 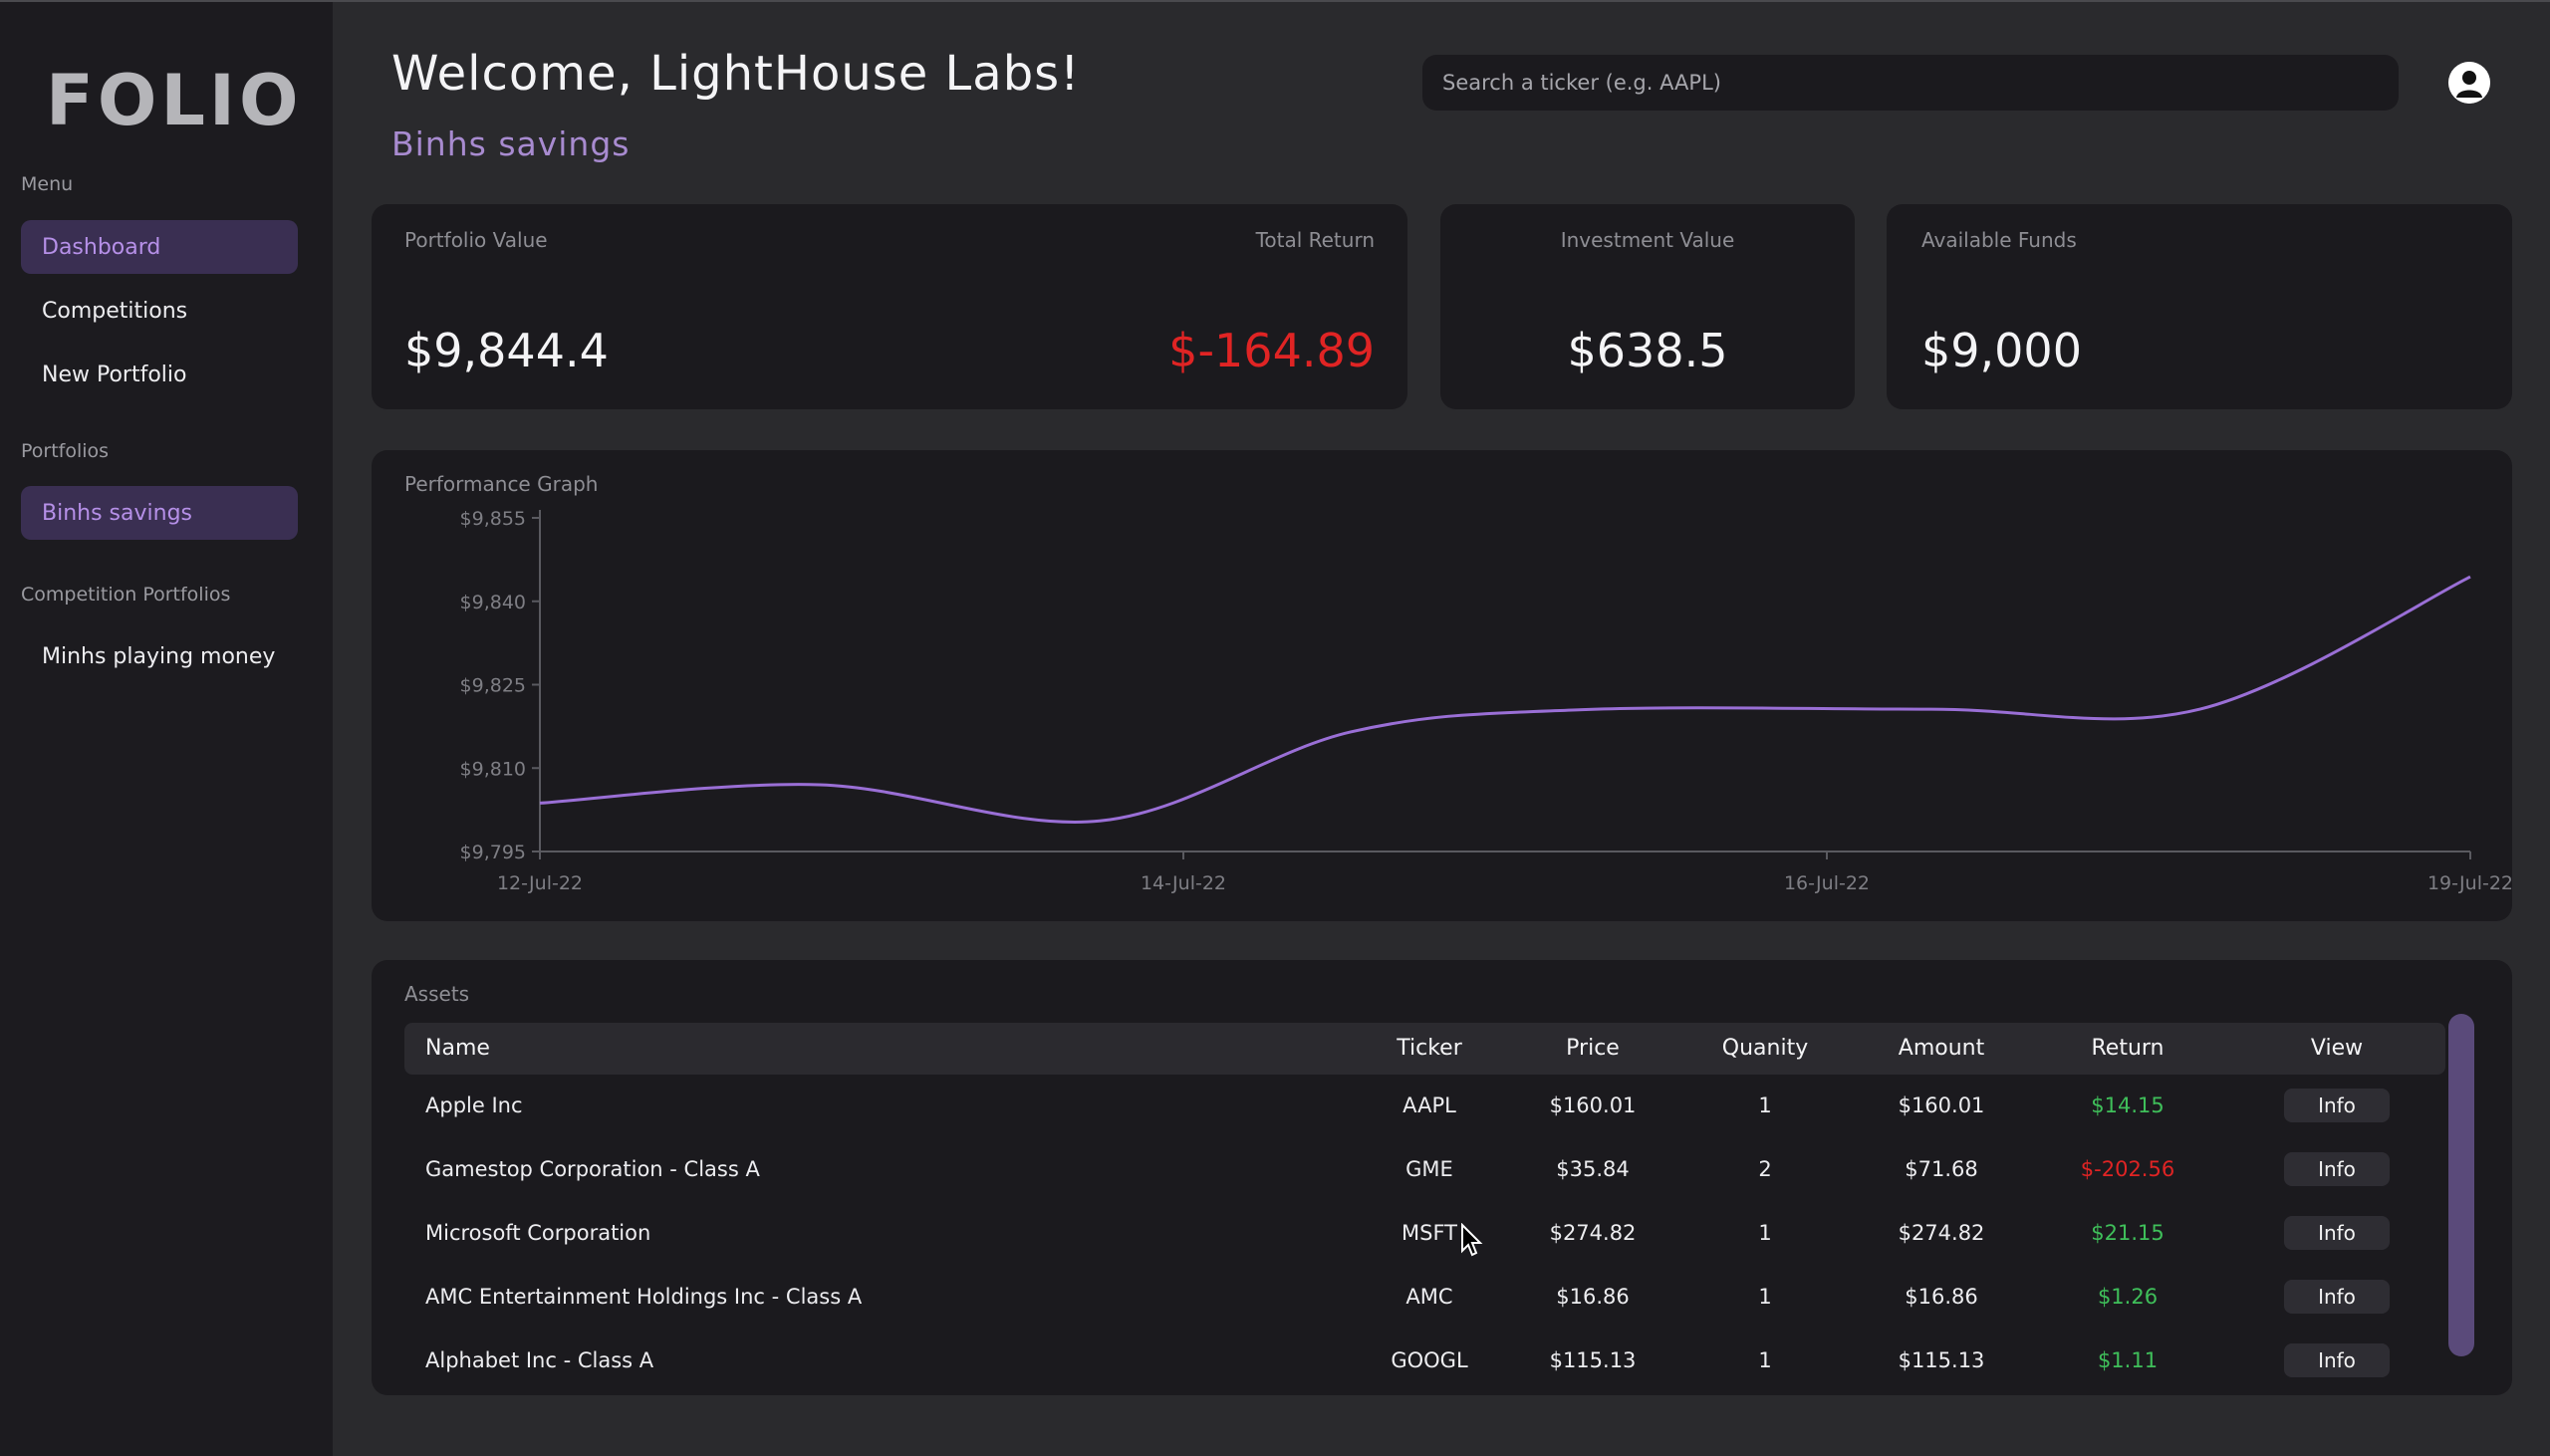 I want to click on cell-name: Microsoft Corporation, so click(x=538, y=1233).